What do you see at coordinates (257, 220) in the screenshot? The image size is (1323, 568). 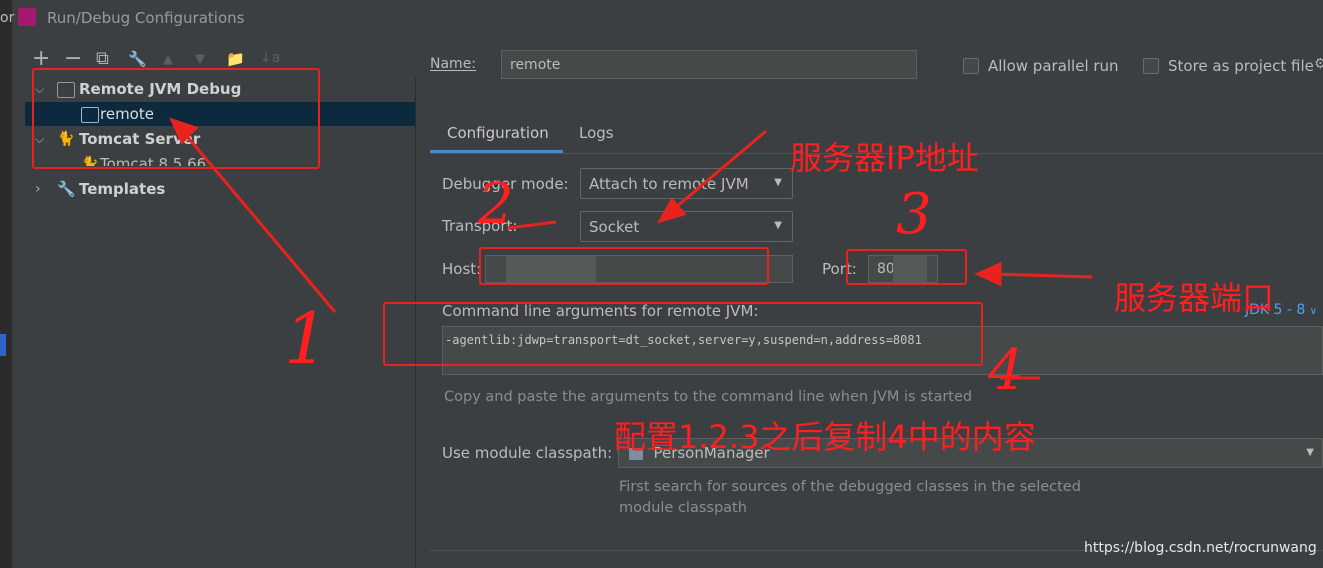 I see `arrow-to-tree` at bounding box center [257, 220].